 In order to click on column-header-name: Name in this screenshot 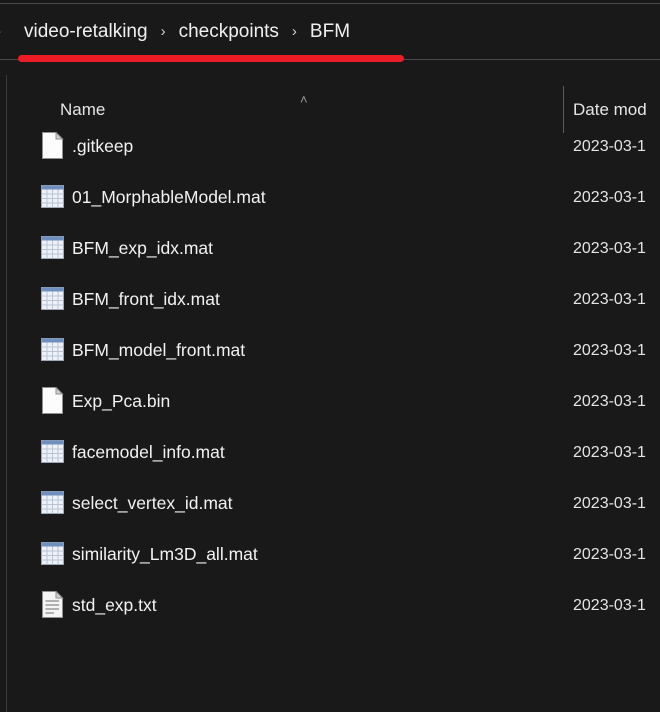, I will do `click(82, 109)`.